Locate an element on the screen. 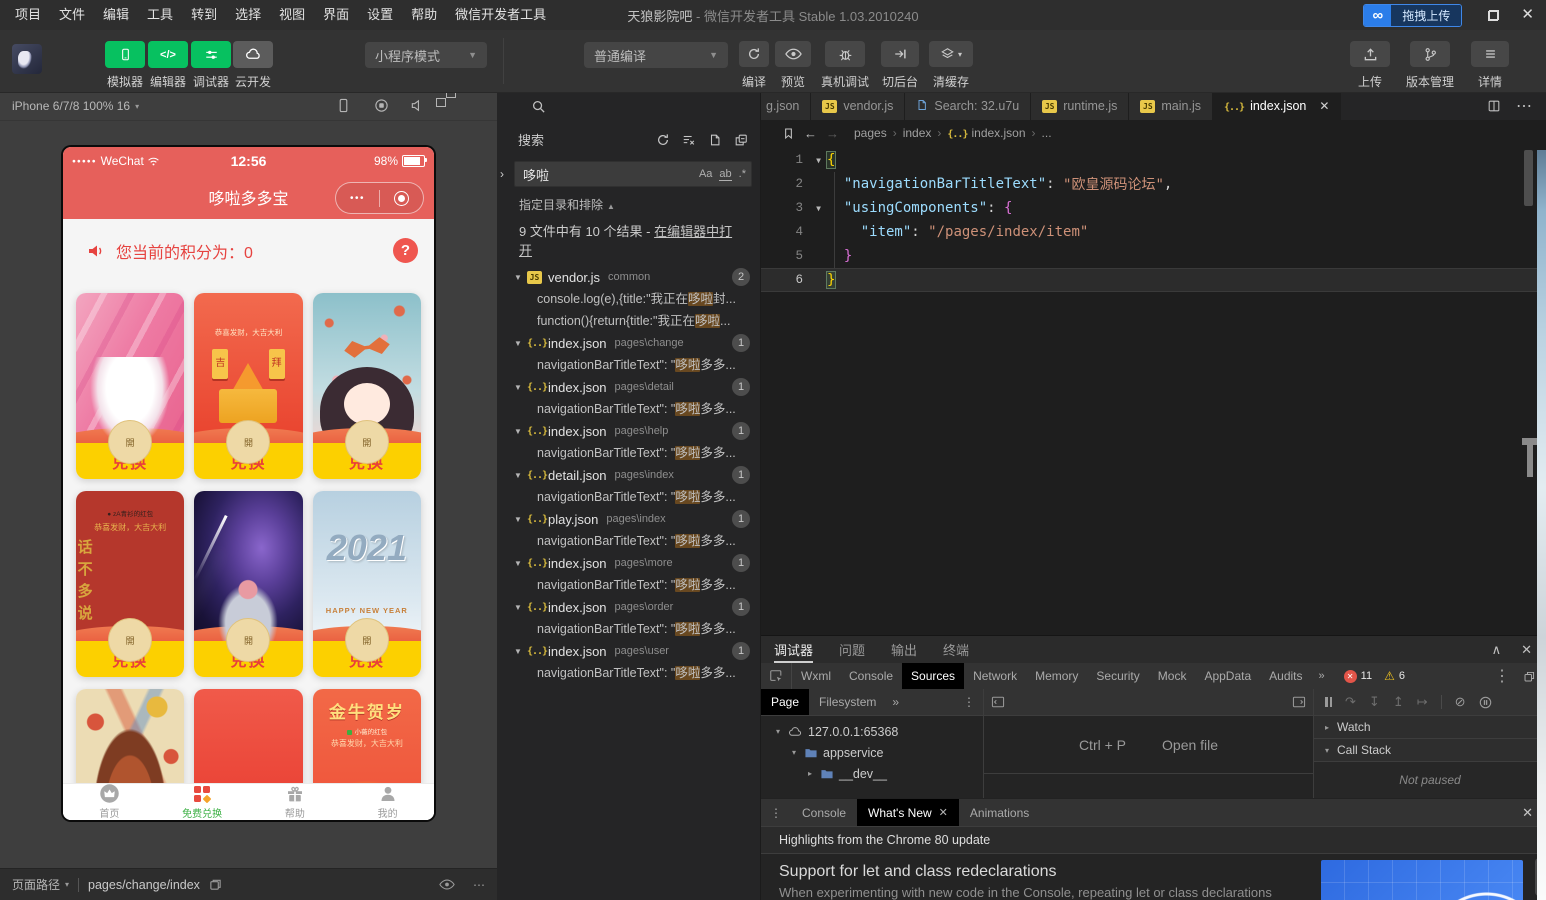 Image resolution: width=1546 pixels, height=900 pixels. search-result-file: ▼ JS vendor.js common 2 is located at coordinates (628, 277).